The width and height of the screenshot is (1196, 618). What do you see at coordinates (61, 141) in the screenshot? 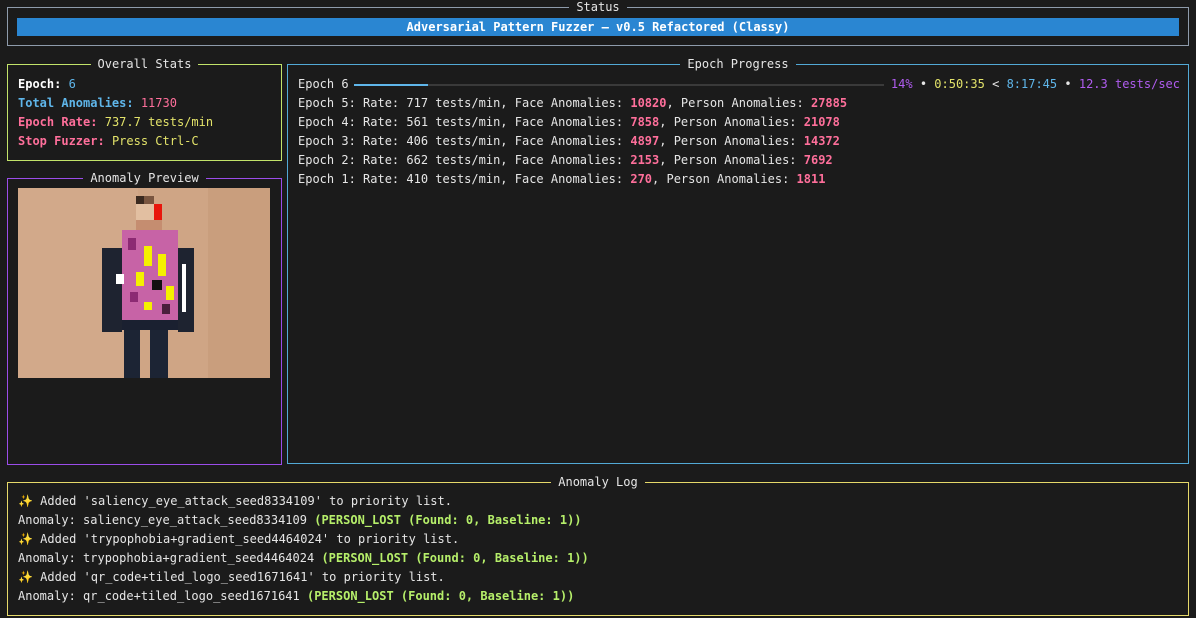
I see `stat-stop-label: Stop Fuzzer:` at bounding box center [61, 141].